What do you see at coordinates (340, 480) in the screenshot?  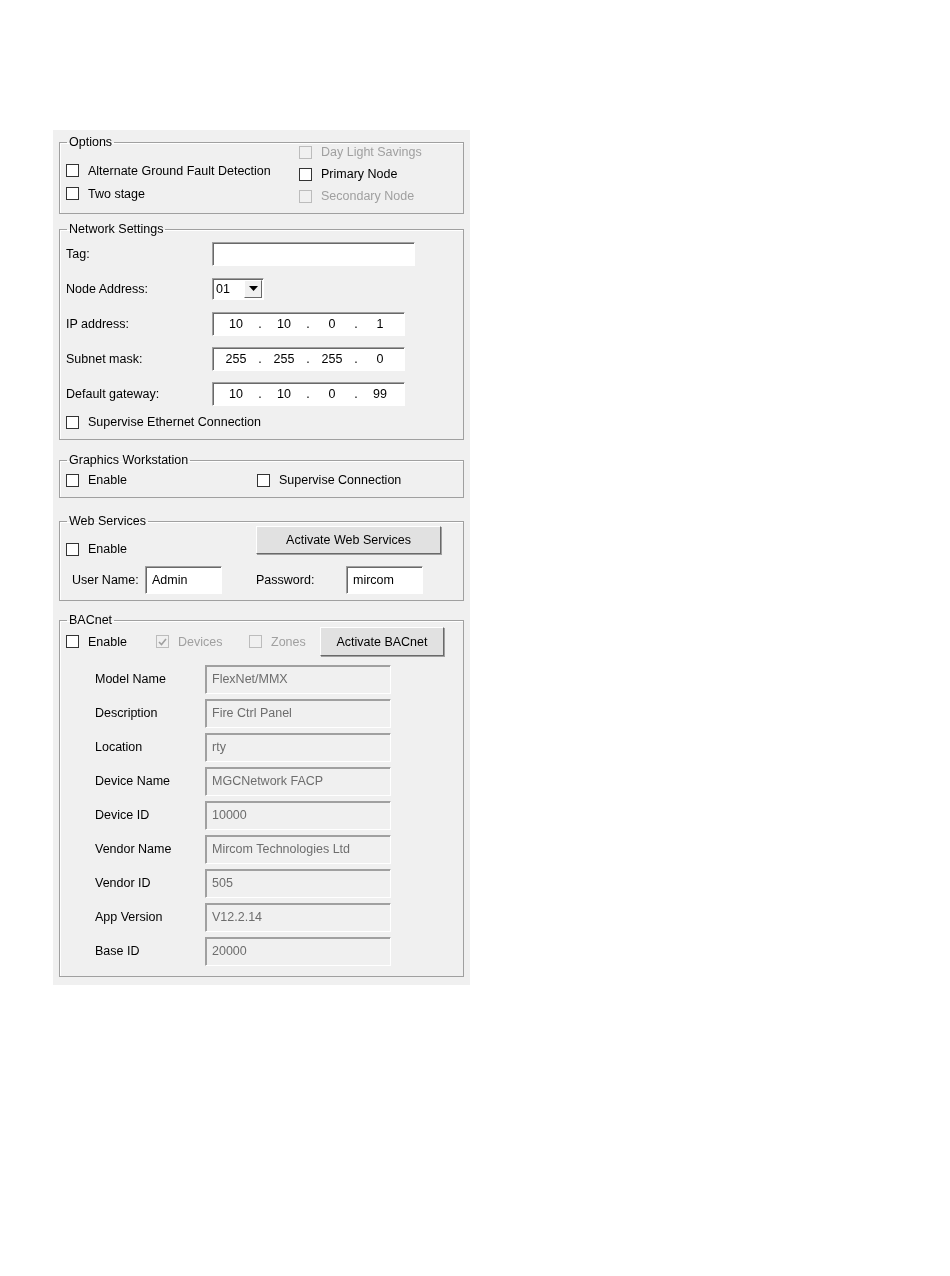 I see `checkbox-label: Supervise Connection` at bounding box center [340, 480].